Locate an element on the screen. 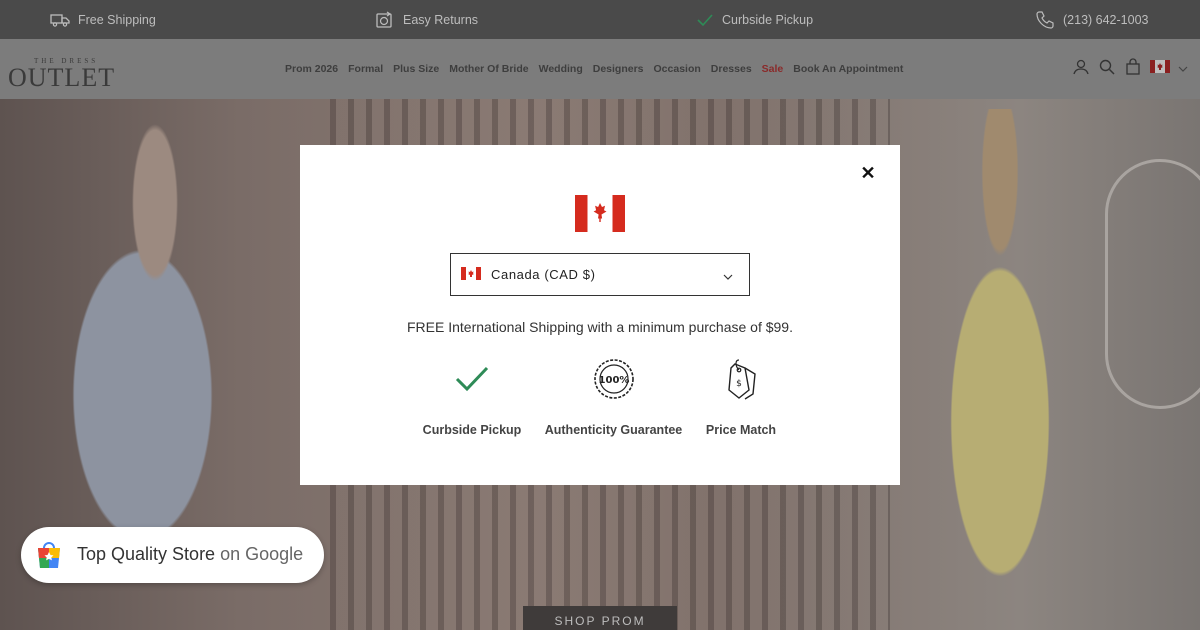  hero-image-right-model is located at coordinates (1000, 369).